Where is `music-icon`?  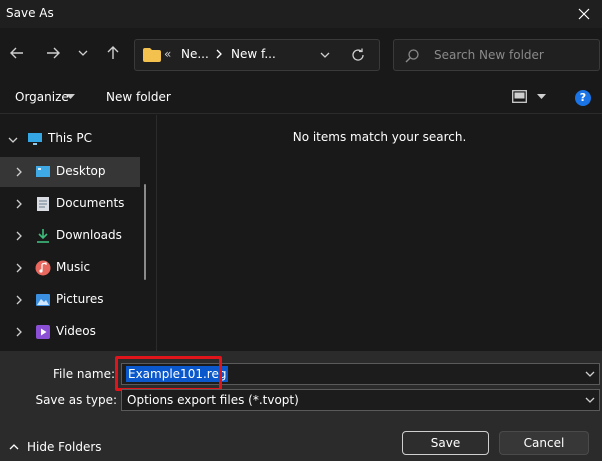 music-icon is located at coordinates (43, 268).